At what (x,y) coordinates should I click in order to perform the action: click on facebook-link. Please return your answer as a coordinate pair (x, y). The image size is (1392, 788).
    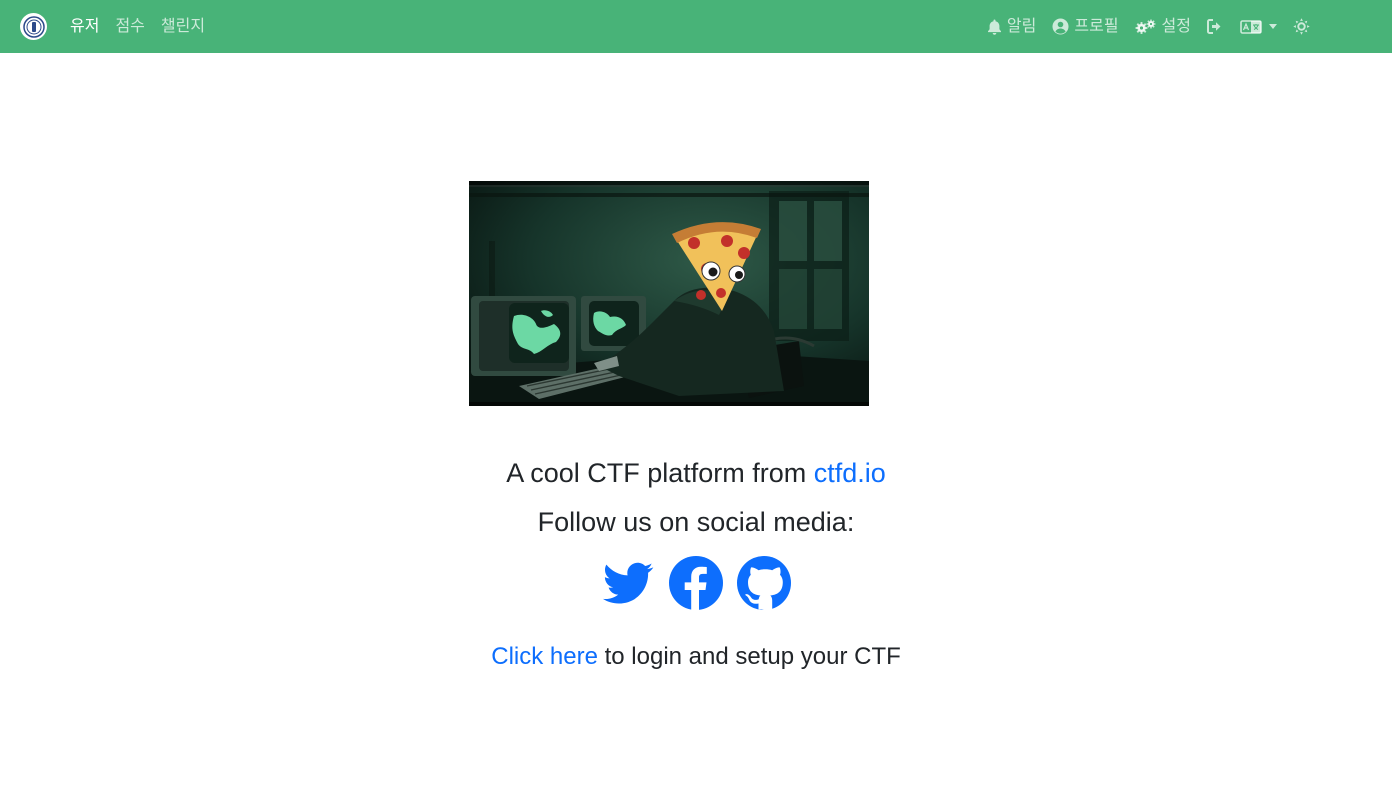
    Looking at the image, I should click on (696, 583).